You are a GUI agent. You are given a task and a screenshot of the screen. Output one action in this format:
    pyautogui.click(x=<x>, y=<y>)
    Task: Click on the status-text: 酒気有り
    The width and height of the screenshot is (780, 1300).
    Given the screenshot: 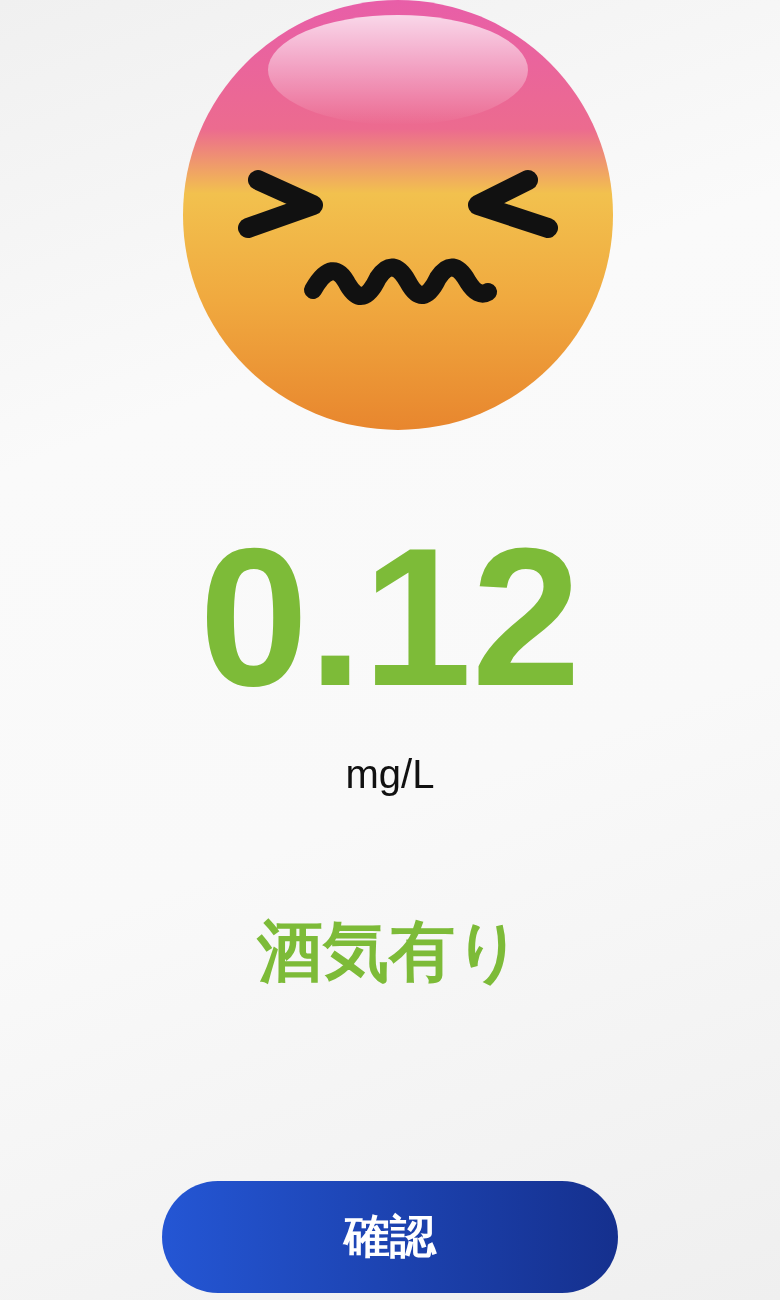 What is the action you would take?
    pyautogui.click(x=390, y=952)
    